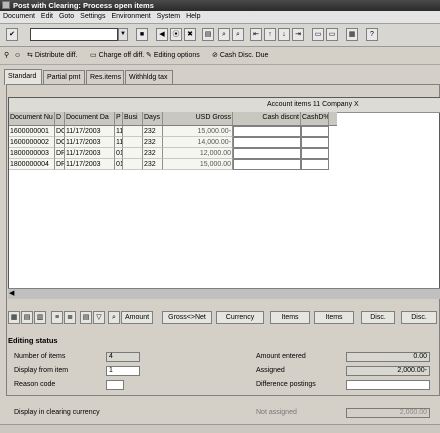  I want to click on cell-posting-key: 11, so click(119, 131).